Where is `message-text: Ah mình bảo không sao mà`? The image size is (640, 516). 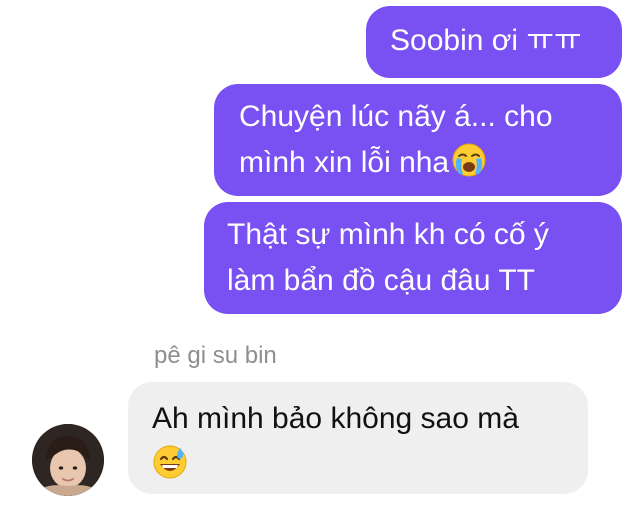 message-text: Ah mình bảo không sao mà is located at coordinates (335, 418).